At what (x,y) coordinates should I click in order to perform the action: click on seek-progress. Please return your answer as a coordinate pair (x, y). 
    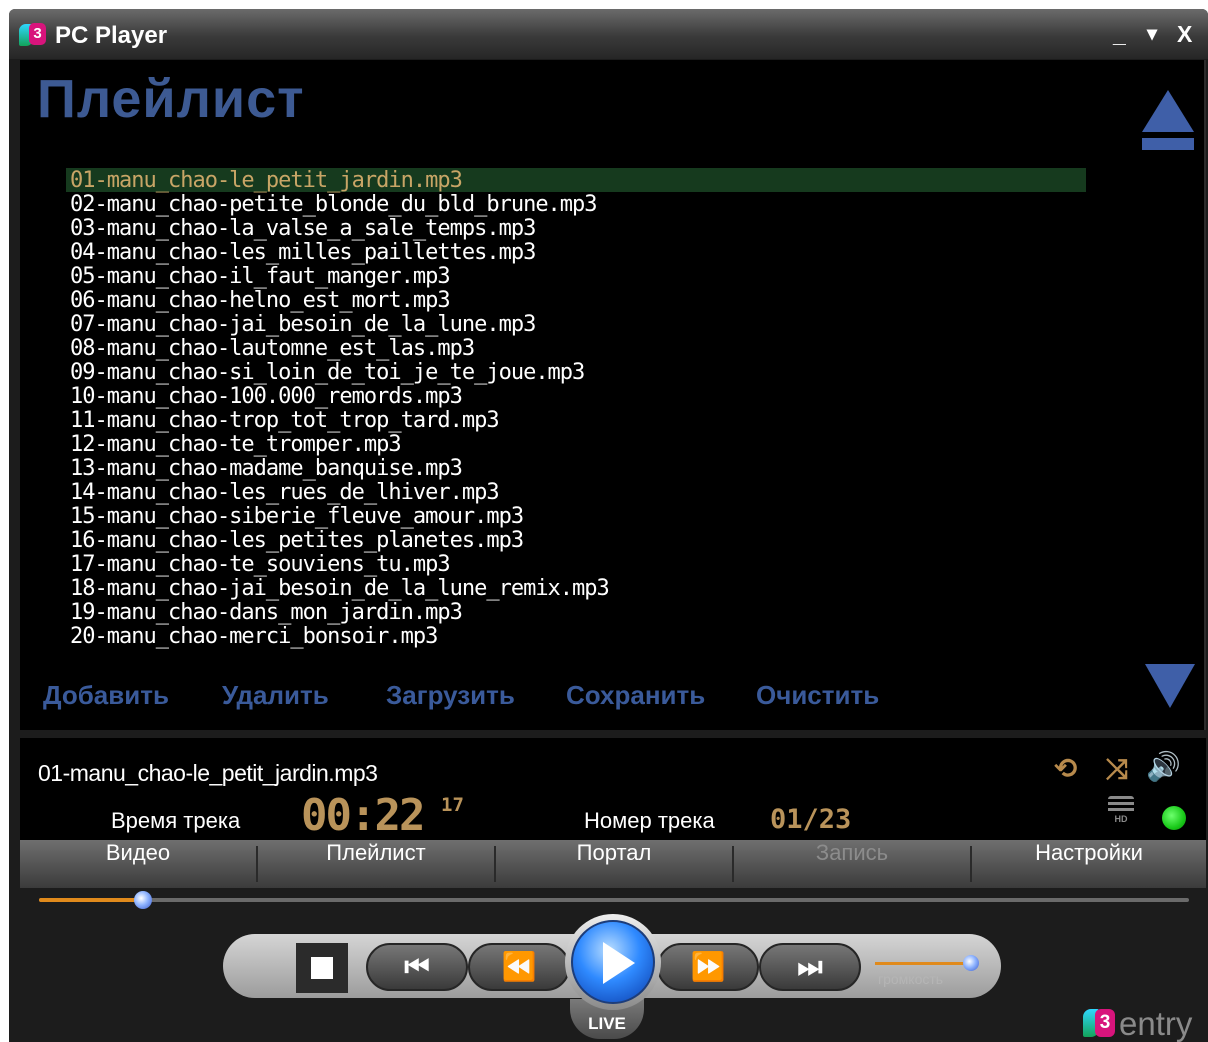
    Looking at the image, I should click on (91, 900).